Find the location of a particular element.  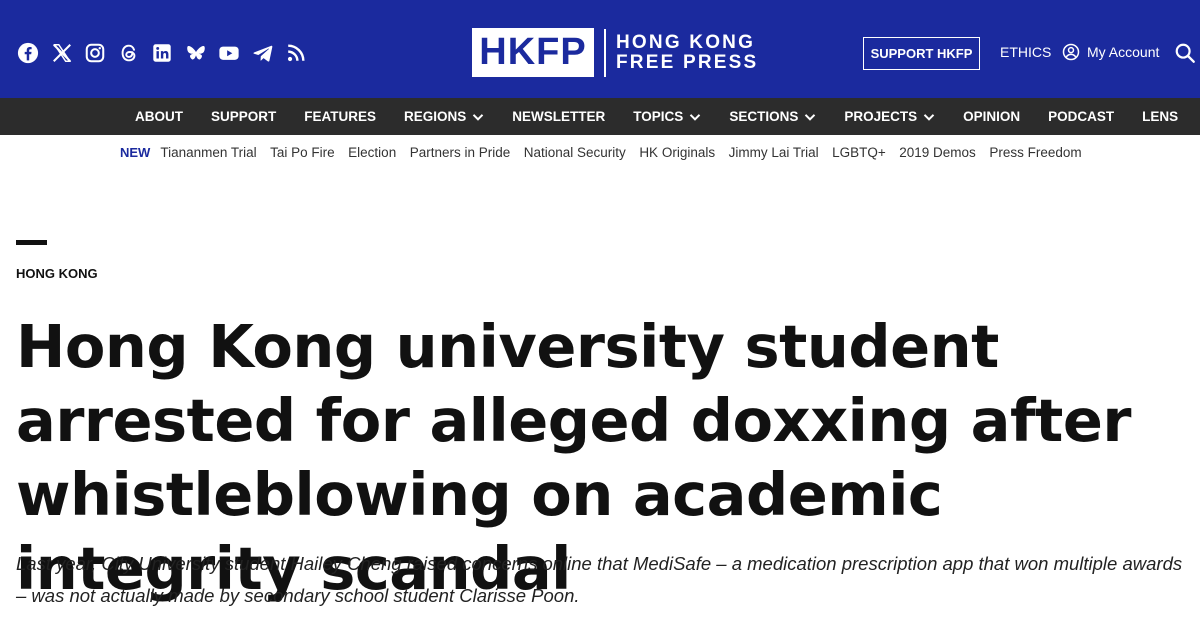

nav-item-label: LENS is located at coordinates (1160, 116).